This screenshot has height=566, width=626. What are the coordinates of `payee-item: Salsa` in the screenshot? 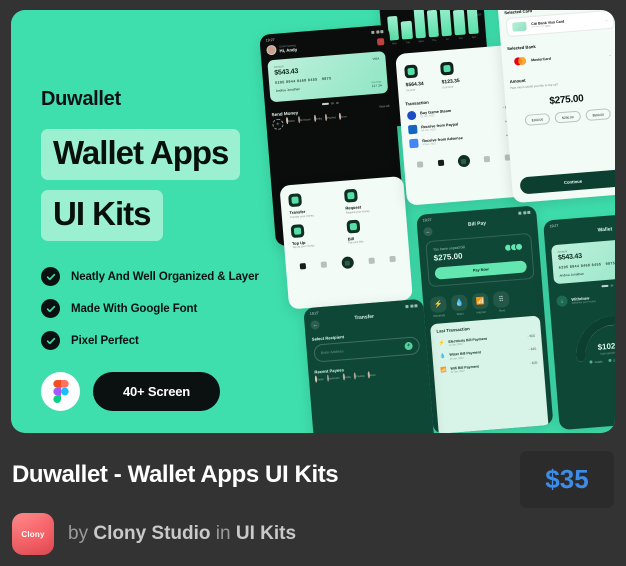 It's located at (319, 379).